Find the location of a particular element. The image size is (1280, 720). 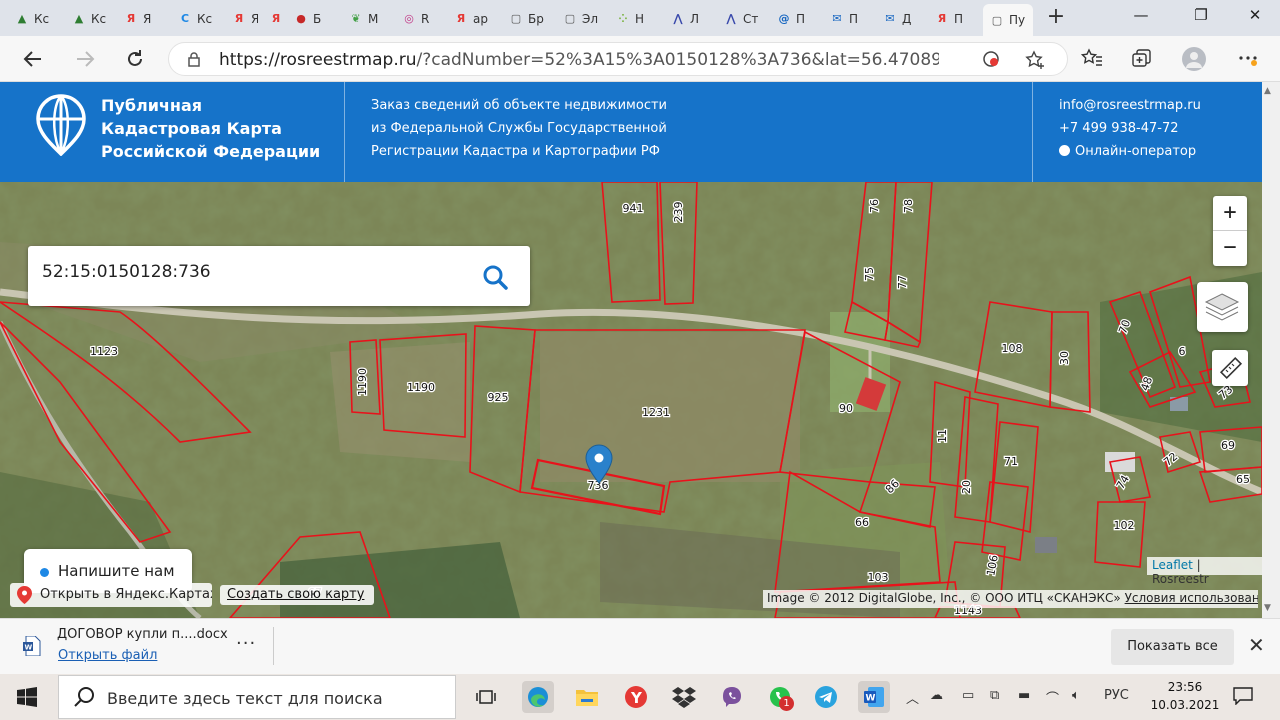

layers-button is located at coordinates (1222, 307).